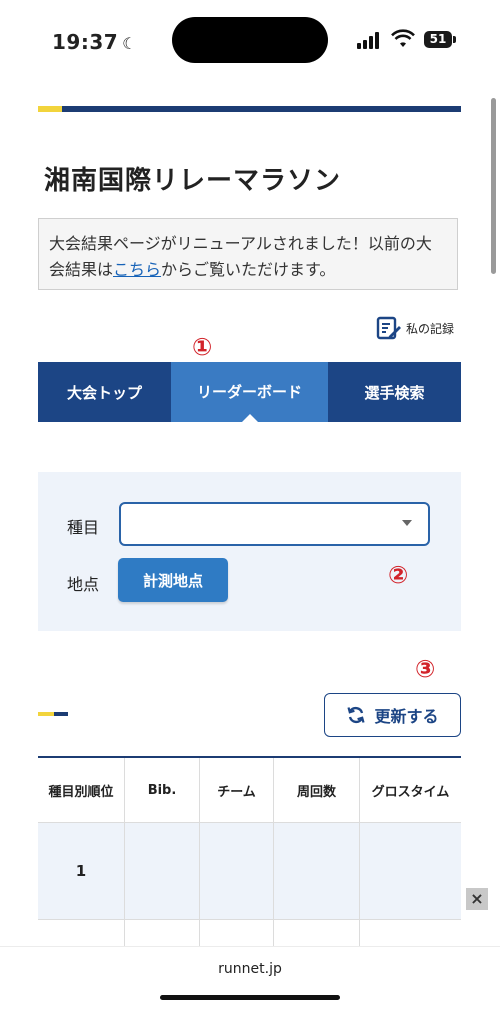  I want to click on col-team: チーム, so click(237, 790).